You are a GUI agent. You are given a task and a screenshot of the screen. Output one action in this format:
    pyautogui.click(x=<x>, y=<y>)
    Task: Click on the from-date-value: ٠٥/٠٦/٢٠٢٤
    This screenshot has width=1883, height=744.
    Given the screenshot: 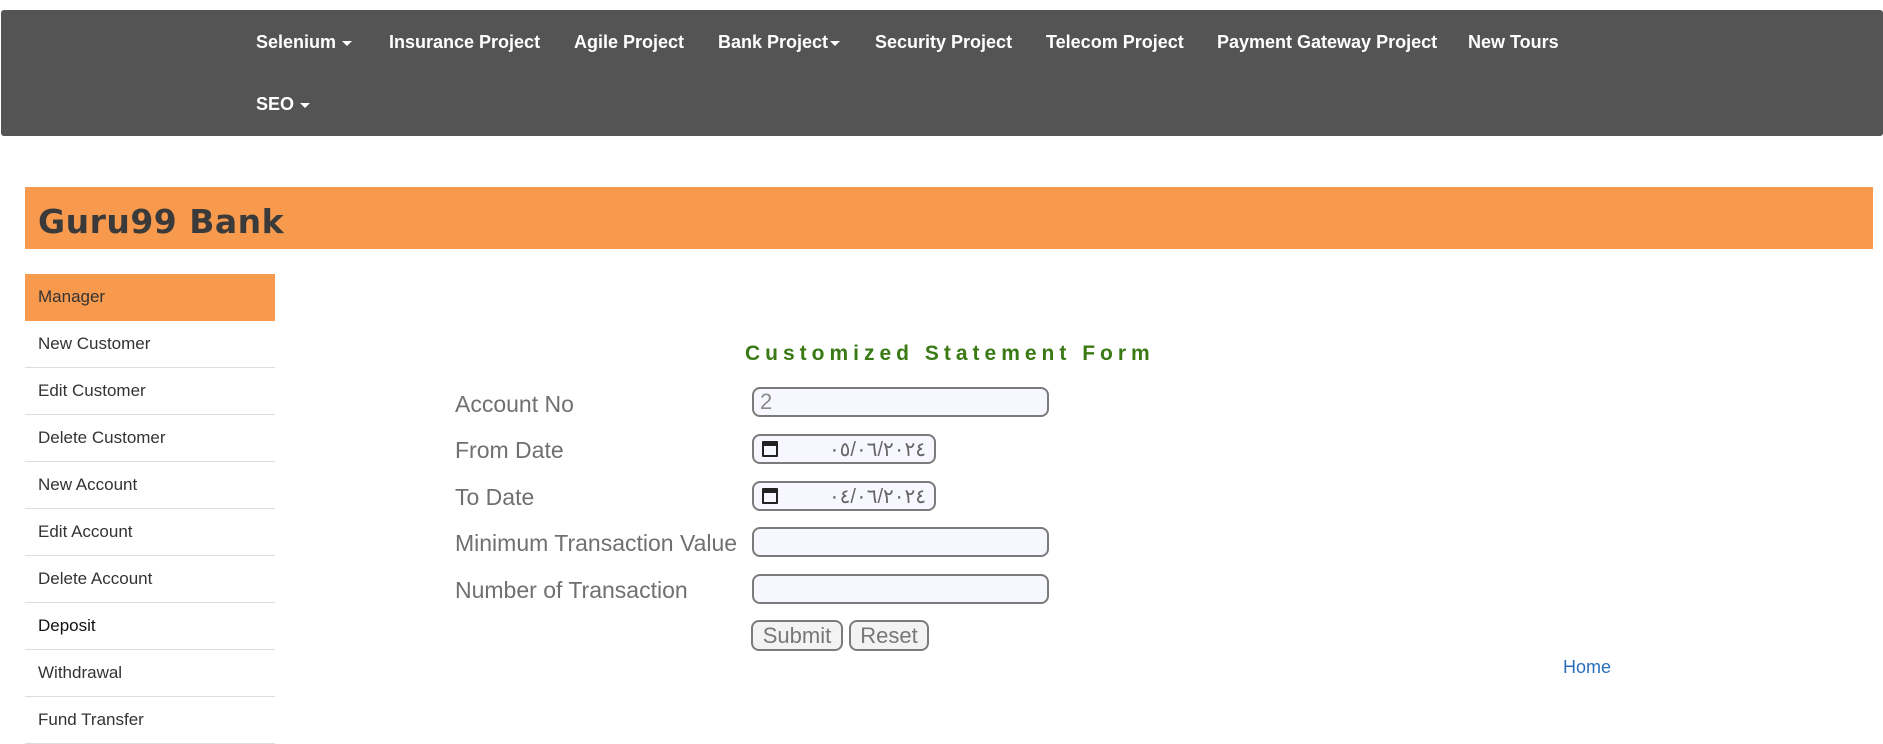 What is the action you would take?
    pyautogui.click(x=877, y=450)
    